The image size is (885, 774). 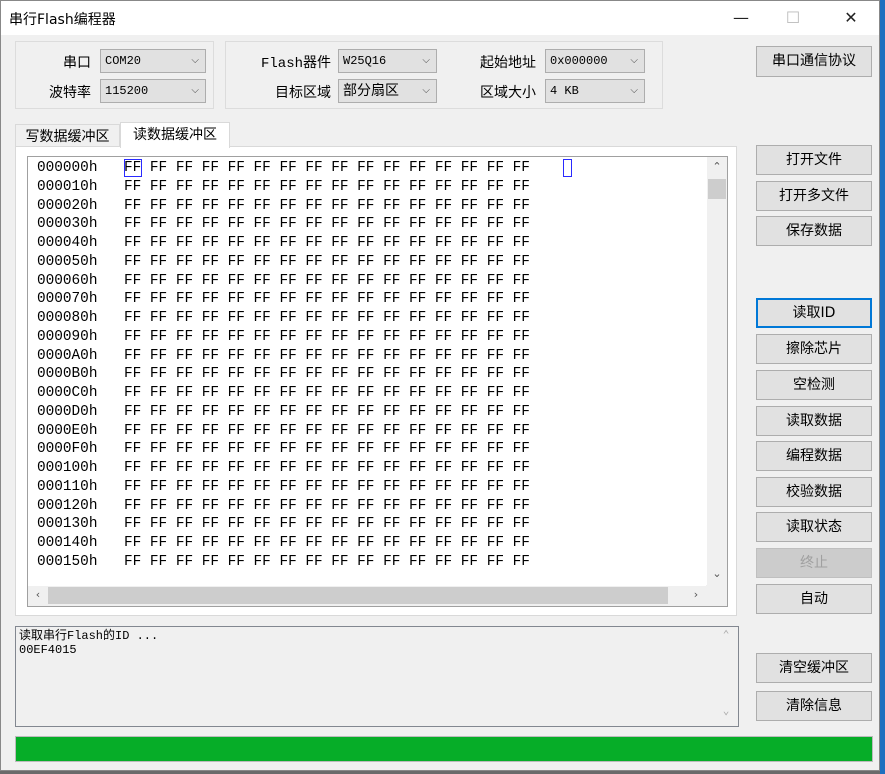 What do you see at coordinates (67, 411) in the screenshot?
I see `row-address: 0000D0h` at bounding box center [67, 411].